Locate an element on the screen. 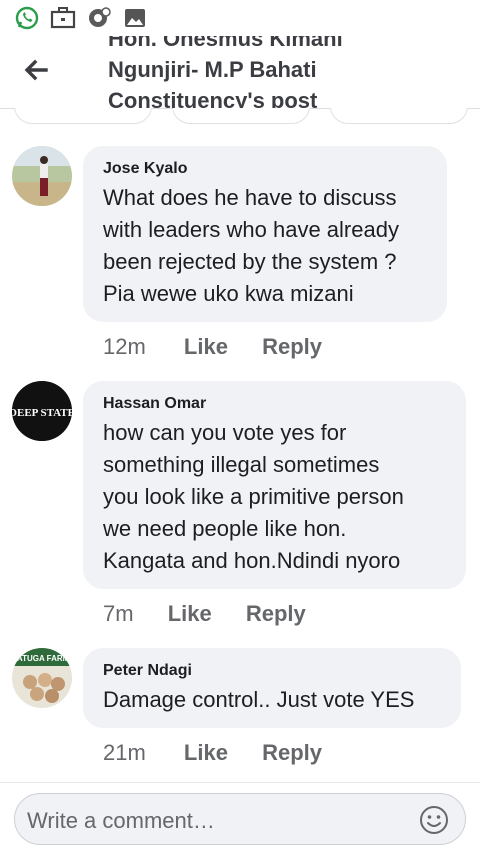 This screenshot has width=480, height=855. svg-text: DEEP STATE is located at coordinates (42, 413).